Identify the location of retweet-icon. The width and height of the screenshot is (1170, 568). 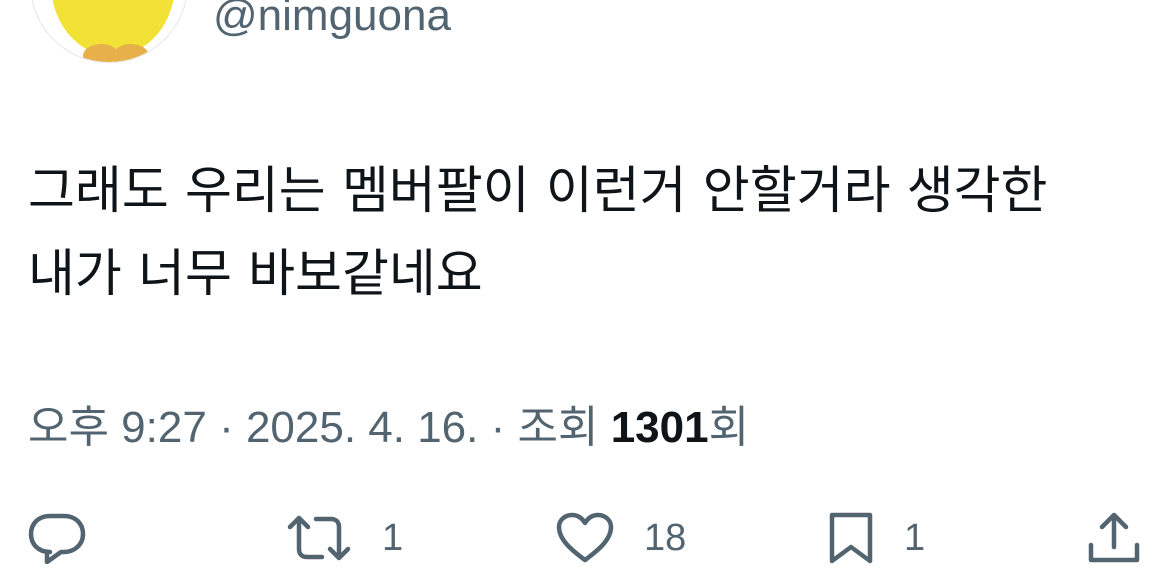
(319, 538).